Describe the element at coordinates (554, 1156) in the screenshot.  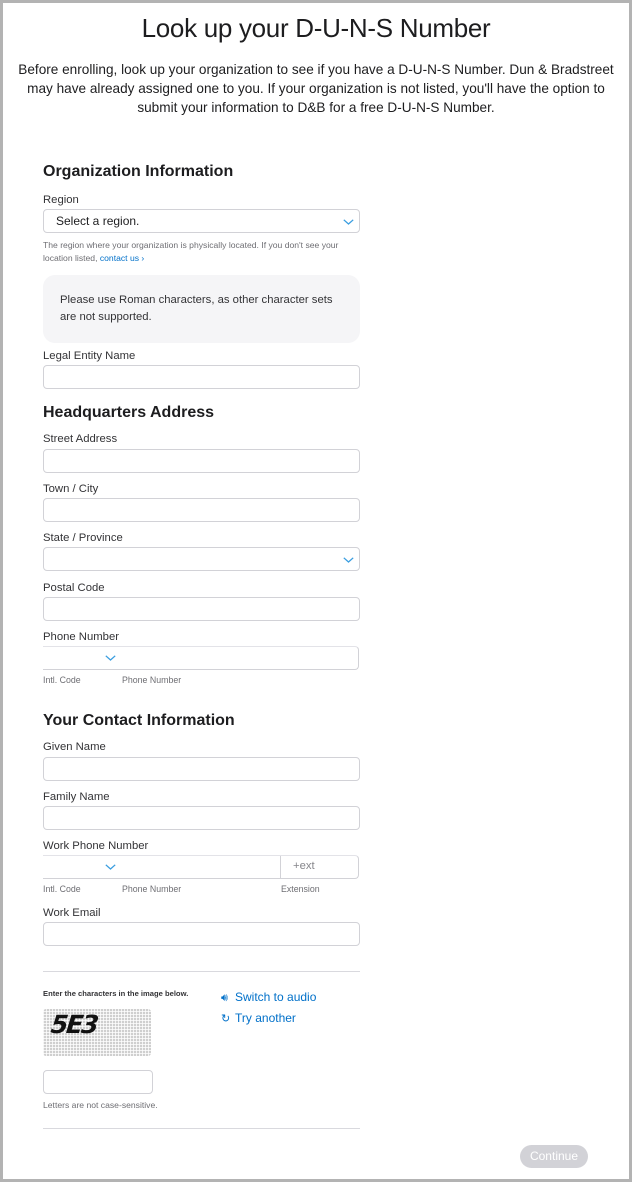
I see `continue-button: Continue` at that location.